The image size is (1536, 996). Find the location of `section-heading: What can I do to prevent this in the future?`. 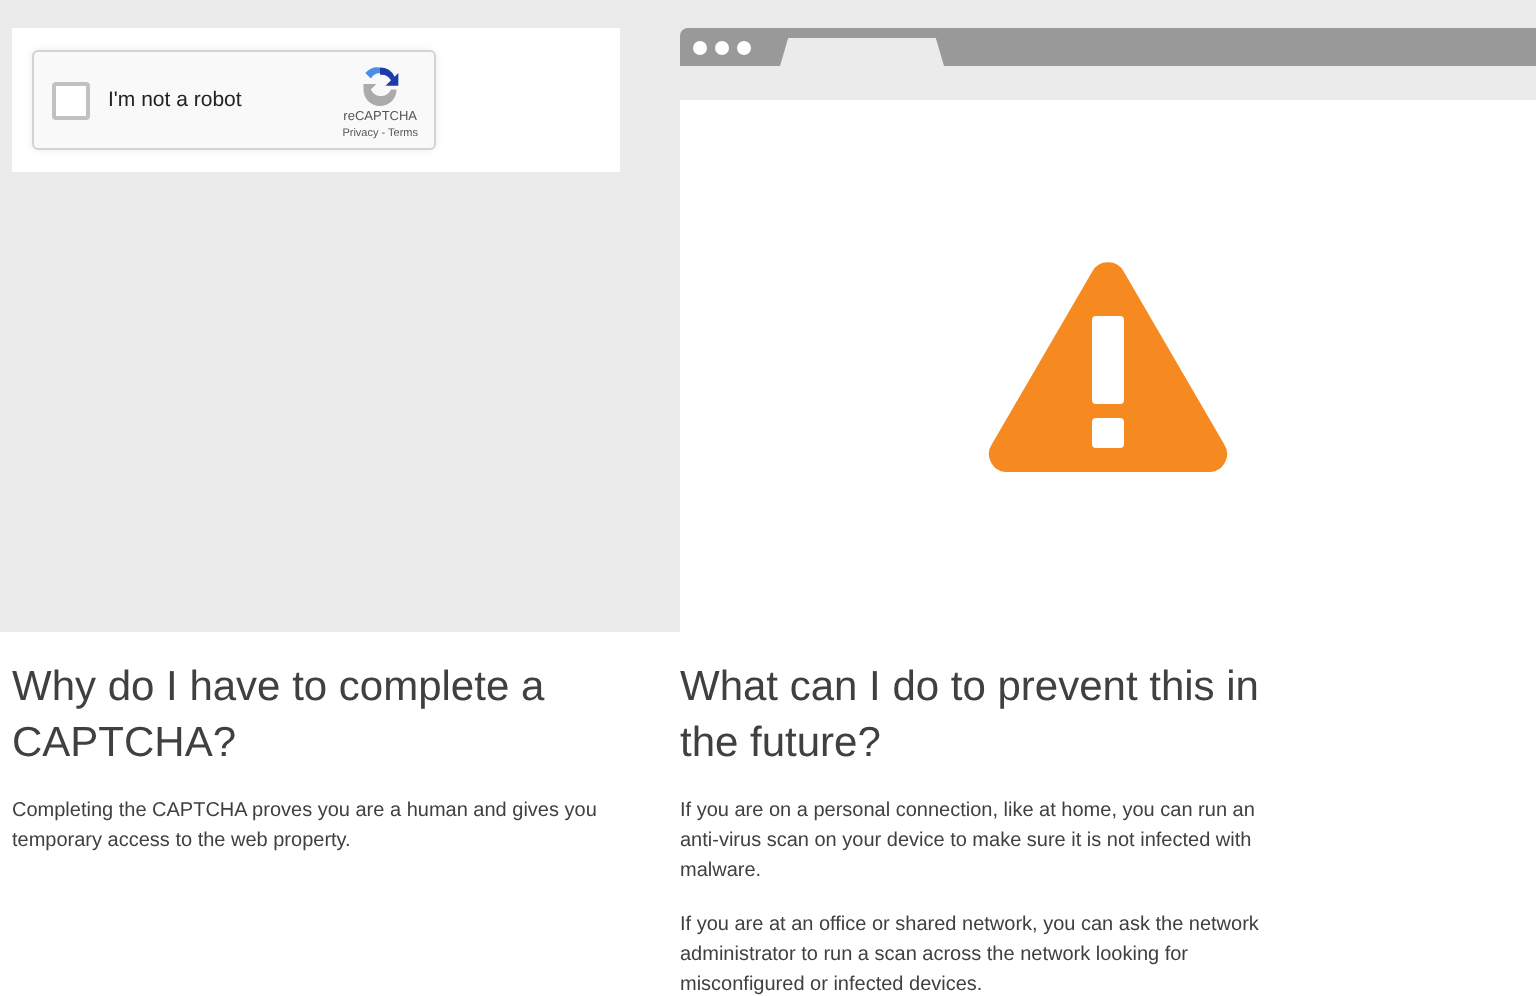

section-heading: What can I do to prevent this in the future? is located at coordinates (970, 716).